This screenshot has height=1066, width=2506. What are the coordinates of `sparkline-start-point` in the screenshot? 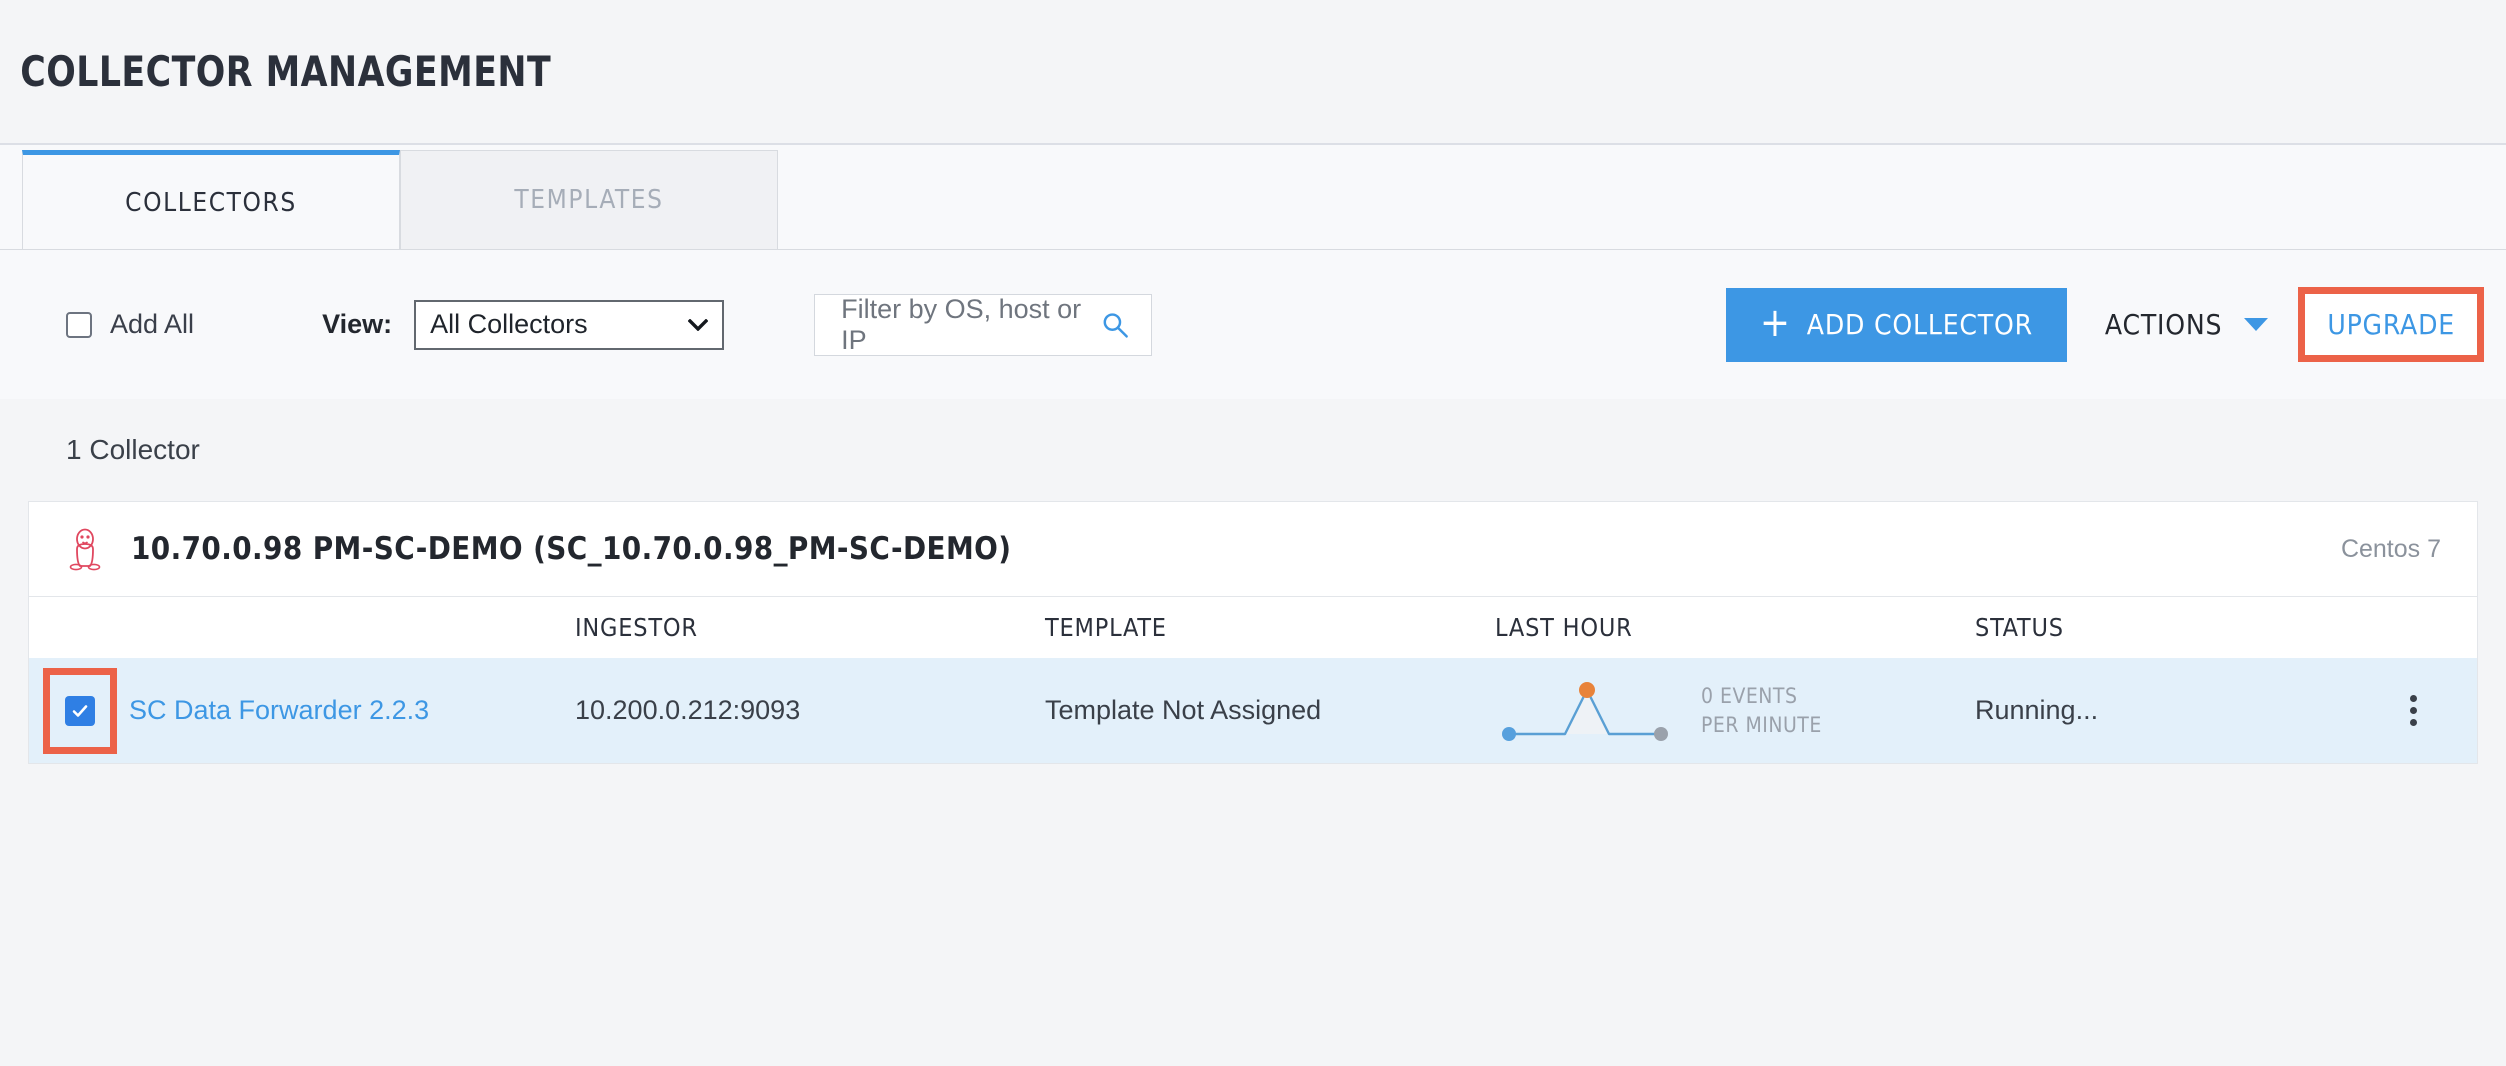 It's located at (1509, 733).